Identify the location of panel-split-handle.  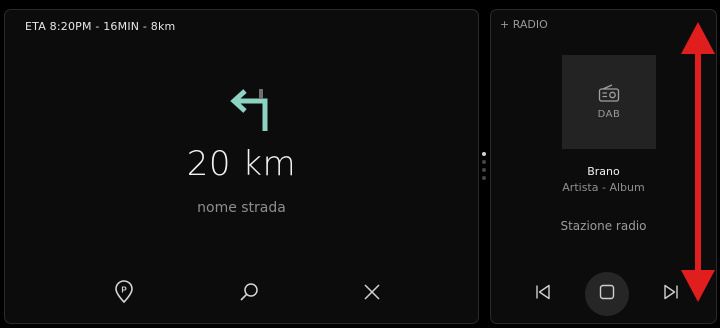
(484, 167).